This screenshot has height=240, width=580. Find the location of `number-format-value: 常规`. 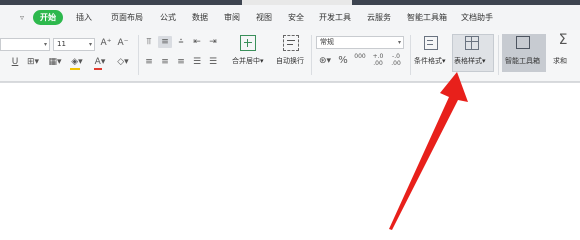

number-format-value: 常规 is located at coordinates (327, 42).